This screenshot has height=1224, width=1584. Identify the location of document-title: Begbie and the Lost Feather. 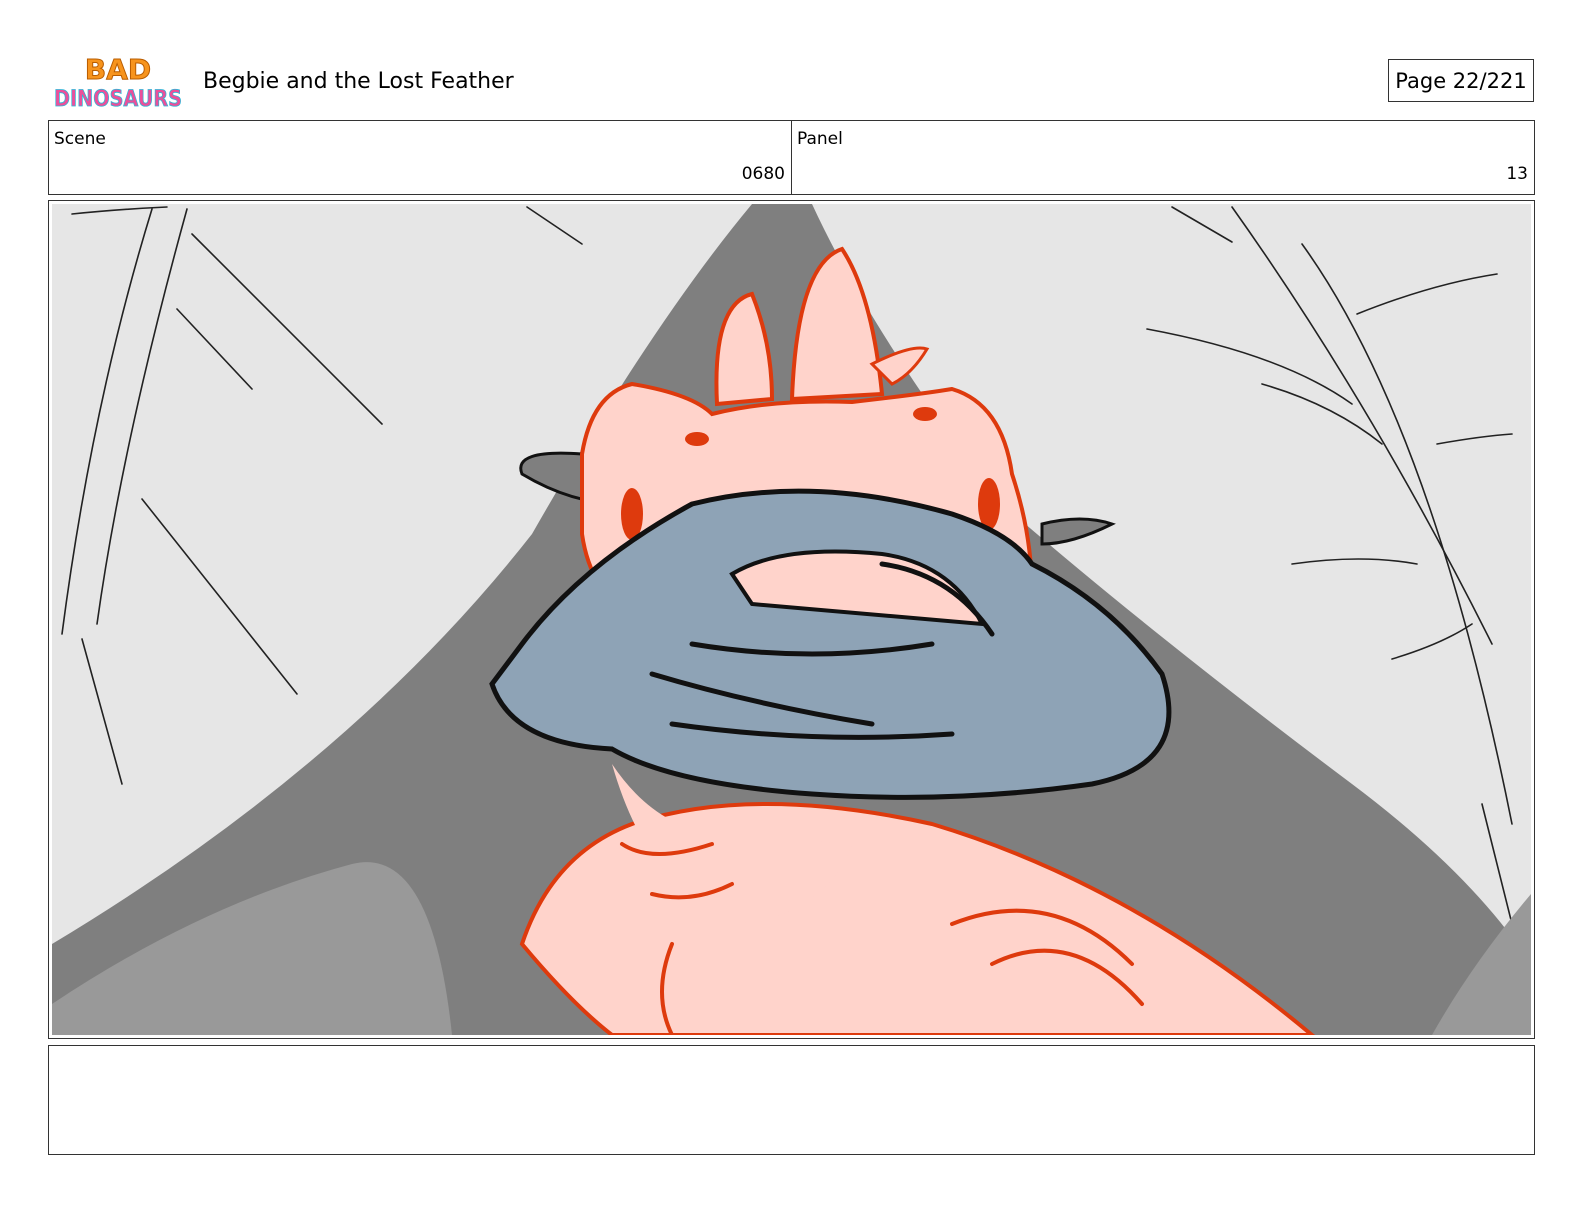
(358, 81).